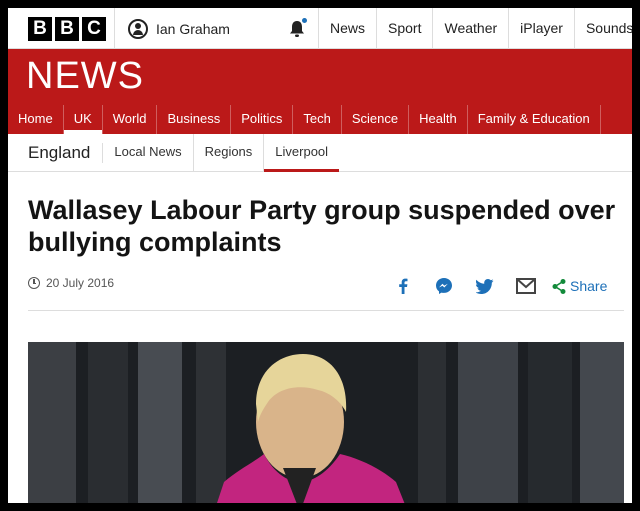  What do you see at coordinates (304, 20) in the screenshot?
I see `notification-dot` at bounding box center [304, 20].